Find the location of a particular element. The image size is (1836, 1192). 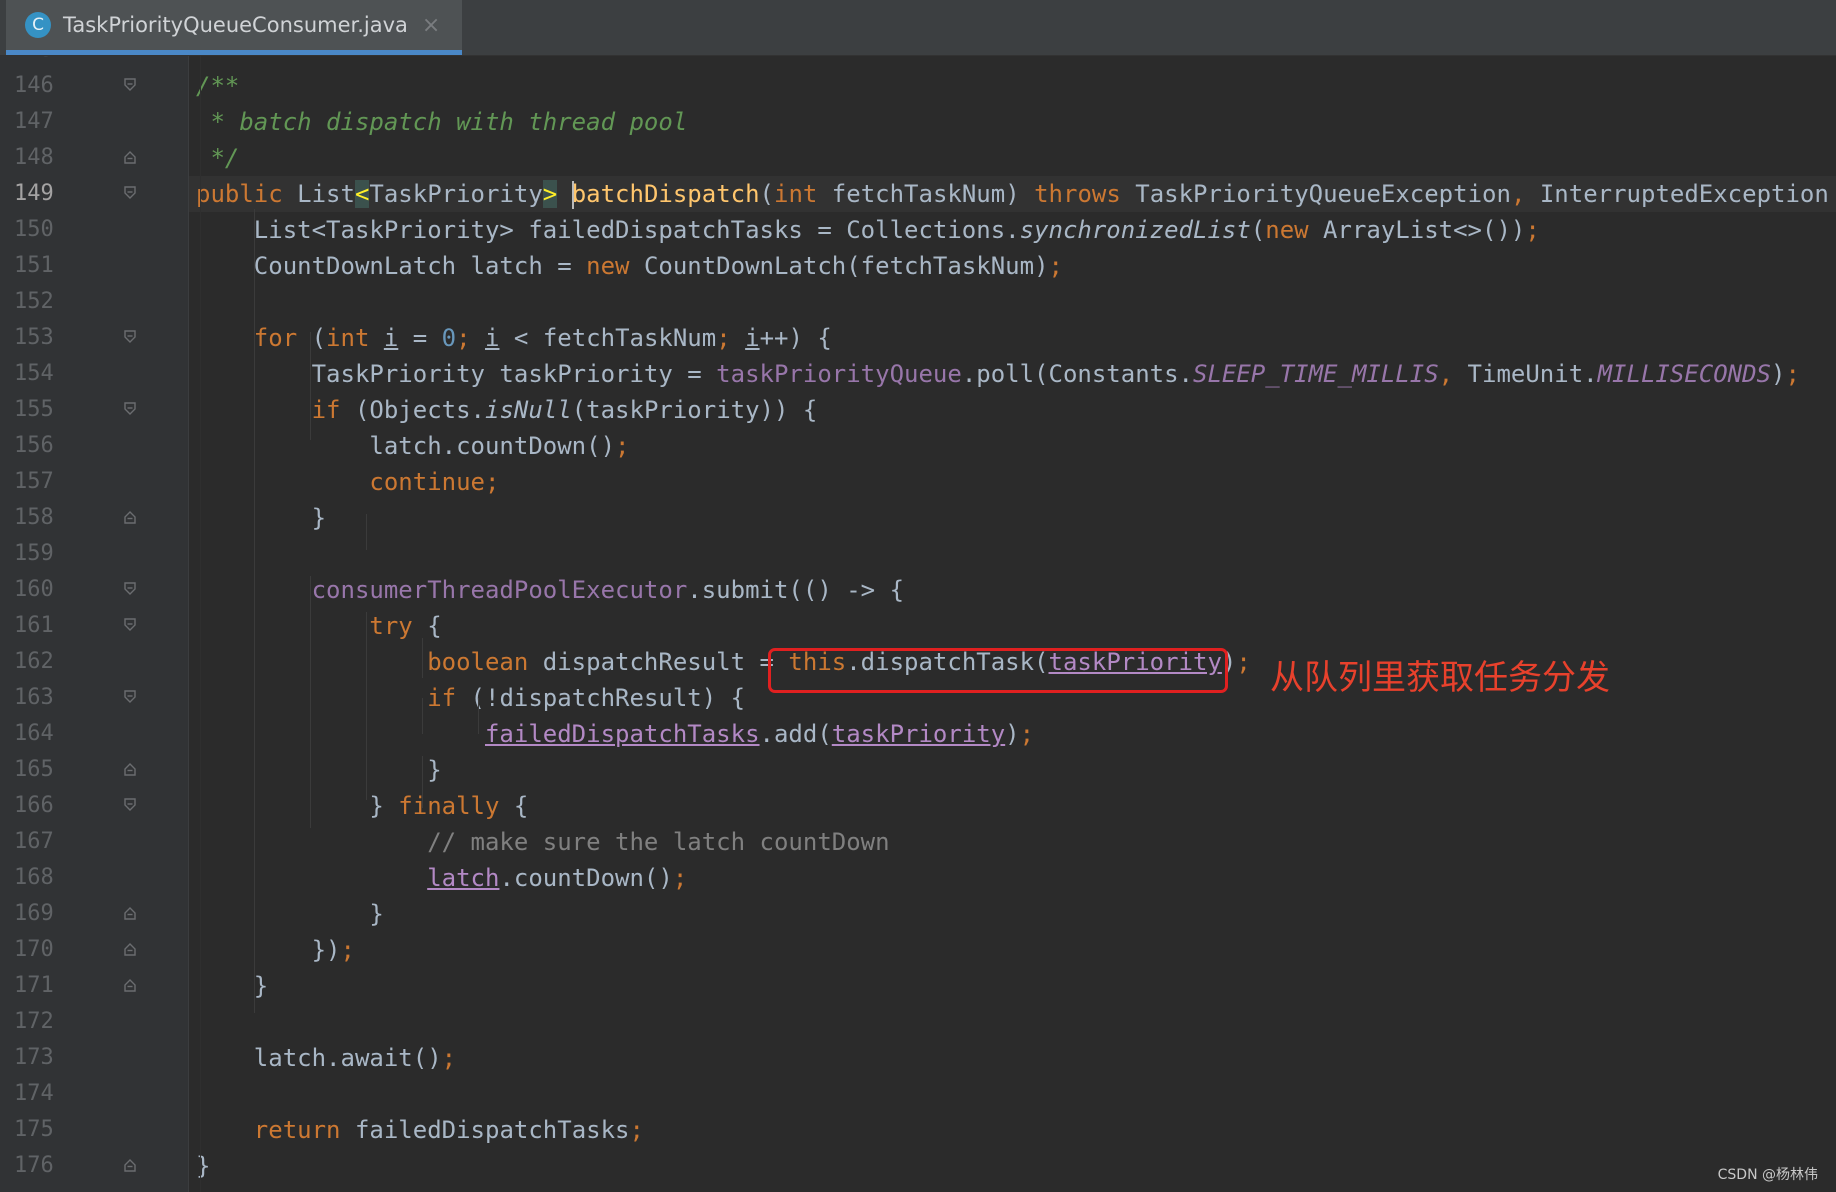

code-text: // make sure the latch countDown is located at coordinates (542, 842).